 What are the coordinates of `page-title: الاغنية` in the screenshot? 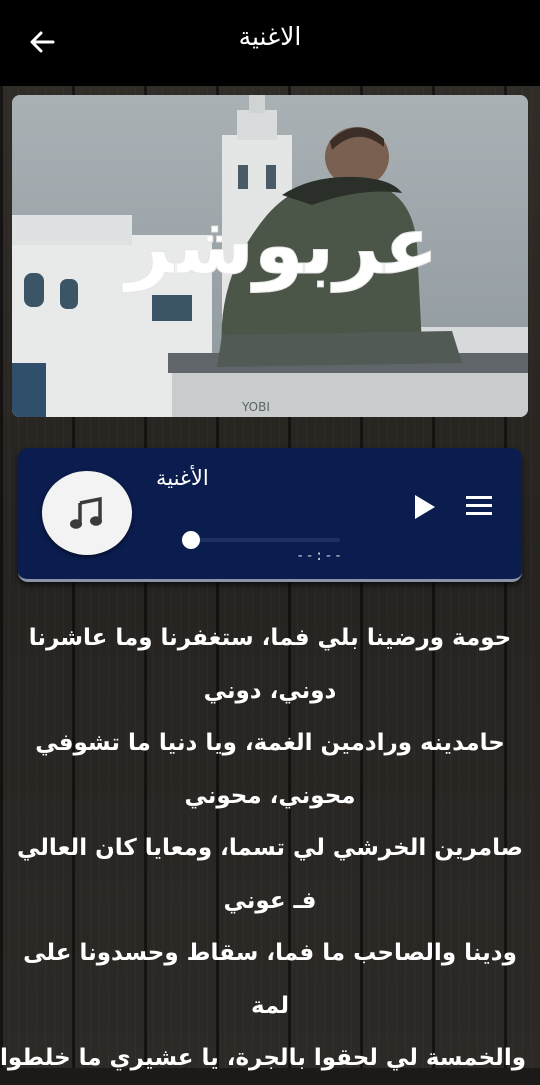 It's located at (270, 36).